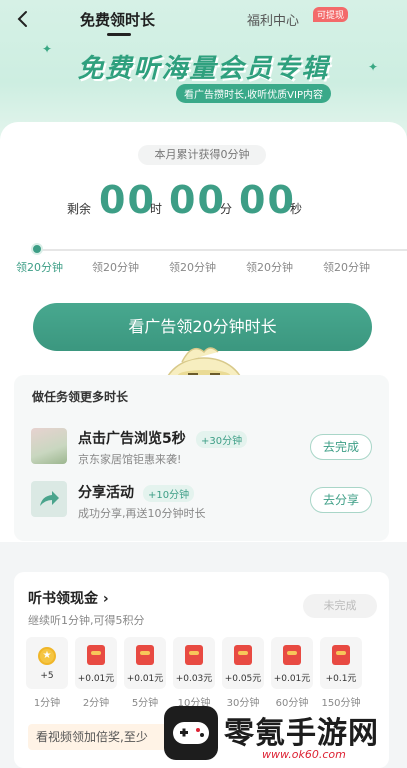  I want to click on cash-subtitle: 继续听1分钟,可得5积分, so click(86, 620).